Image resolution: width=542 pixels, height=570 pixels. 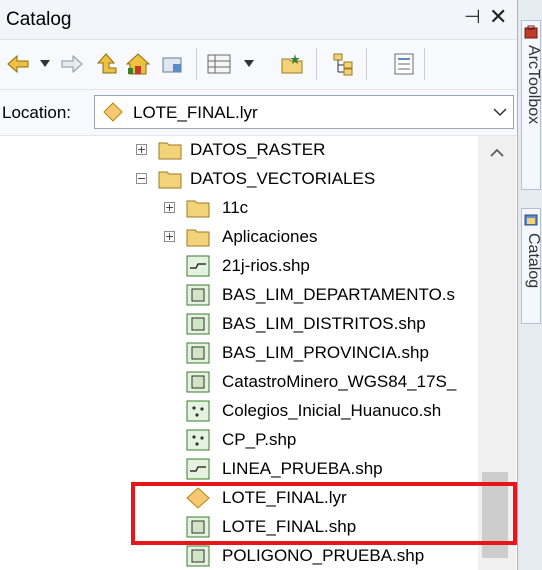 What do you see at coordinates (304, 112) in the screenshot?
I see `location-combobox: LOTE_FINAL.lyr` at bounding box center [304, 112].